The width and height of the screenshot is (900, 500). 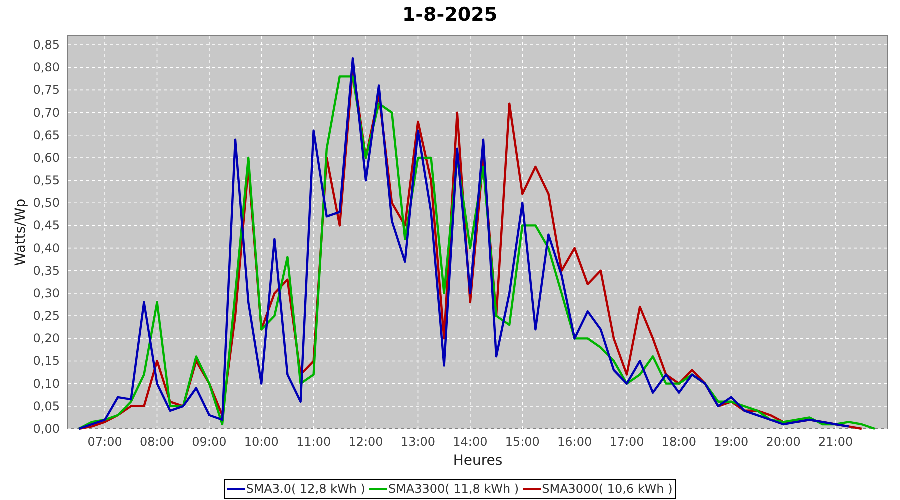 What do you see at coordinates (46, 248) in the screenshot?
I see `axis-tick-label: 0,40` at bounding box center [46, 248].